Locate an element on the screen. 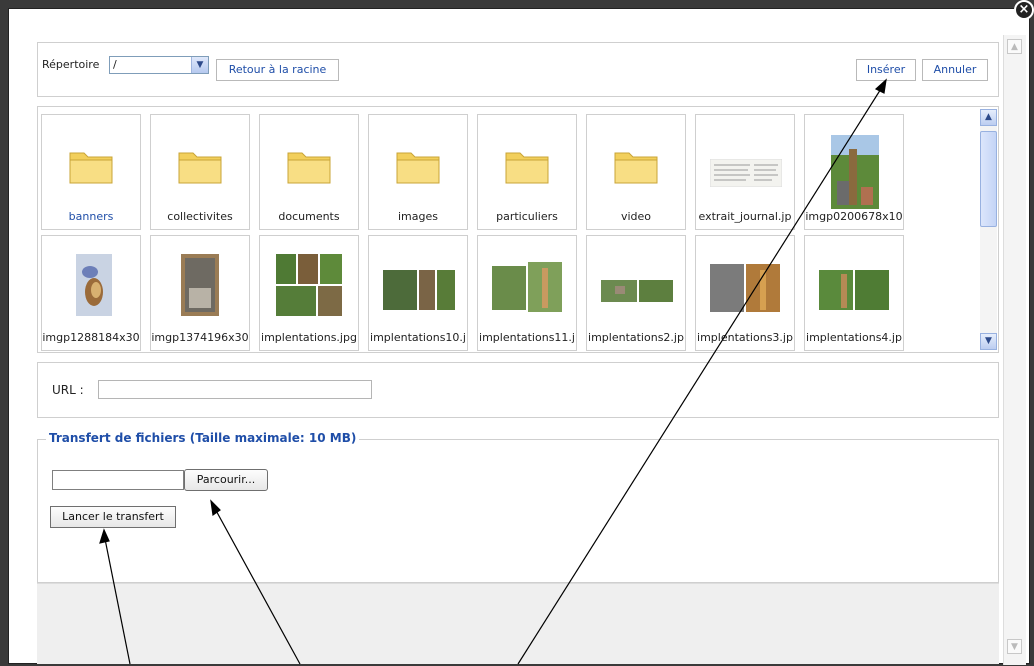 The height and width of the screenshot is (666, 1034). file-name: implentations3.jp is located at coordinates (745, 337).